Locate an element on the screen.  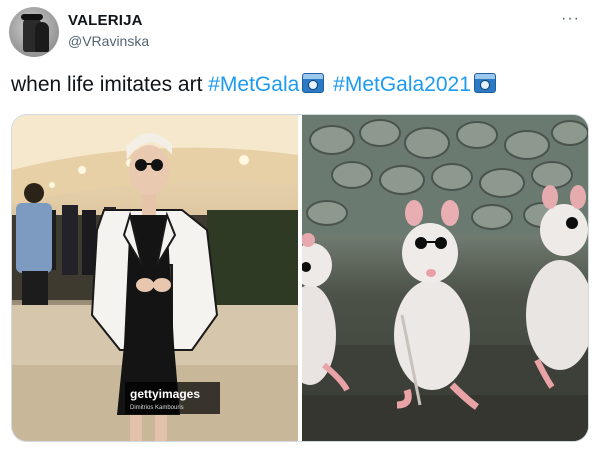
tweet-text-prefix: when life imitates art is located at coordinates (110, 84).